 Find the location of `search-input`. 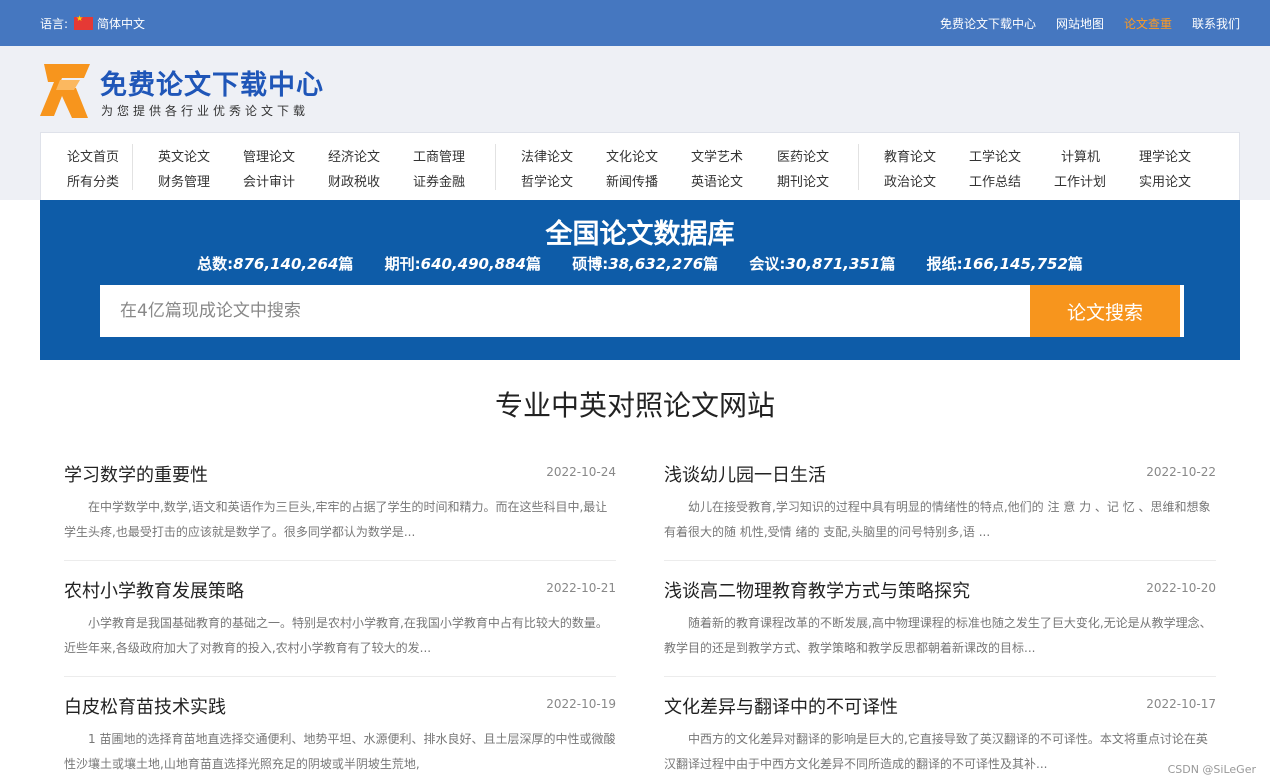

search-input is located at coordinates (565, 311).